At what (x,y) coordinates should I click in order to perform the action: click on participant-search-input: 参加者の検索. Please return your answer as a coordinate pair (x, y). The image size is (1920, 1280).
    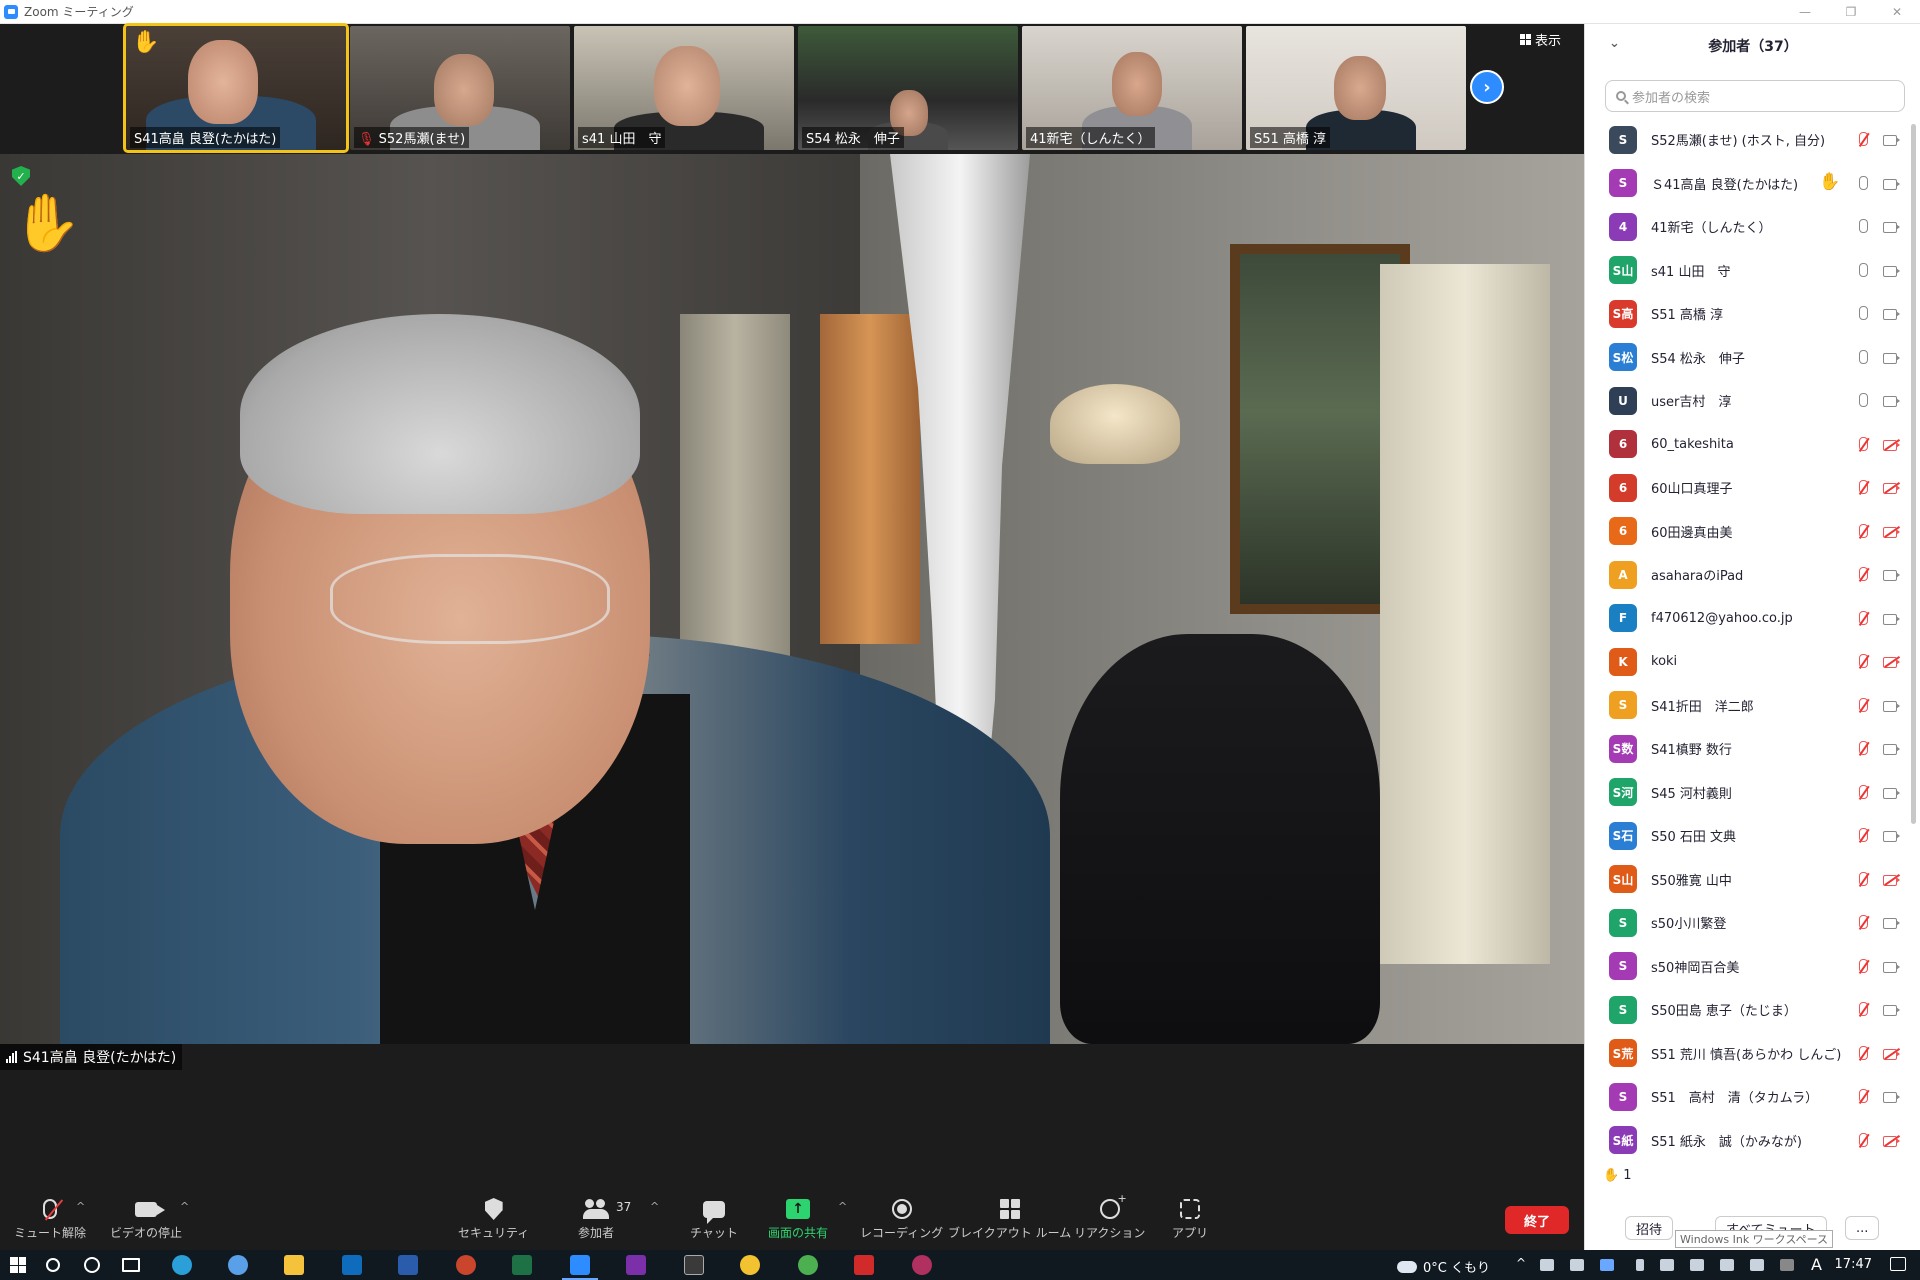
    Looking at the image, I should click on (1755, 96).